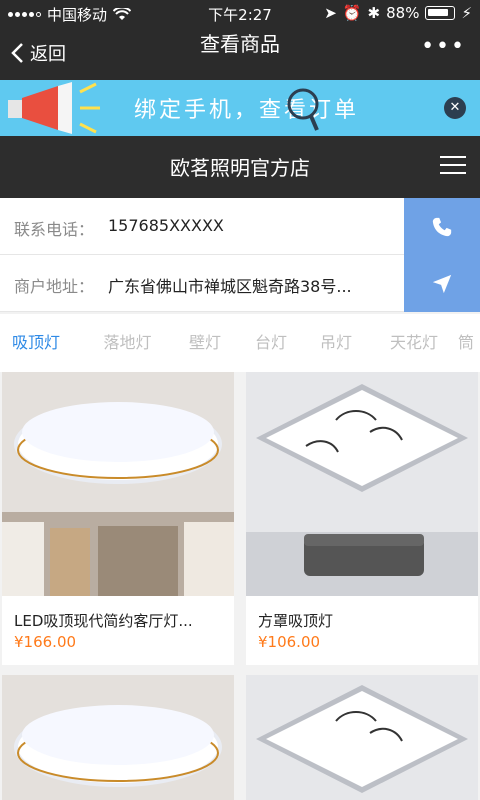  What do you see at coordinates (336, 343) in the screenshot?
I see `tab-pendant-lamp: 吊灯` at bounding box center [336, 343].